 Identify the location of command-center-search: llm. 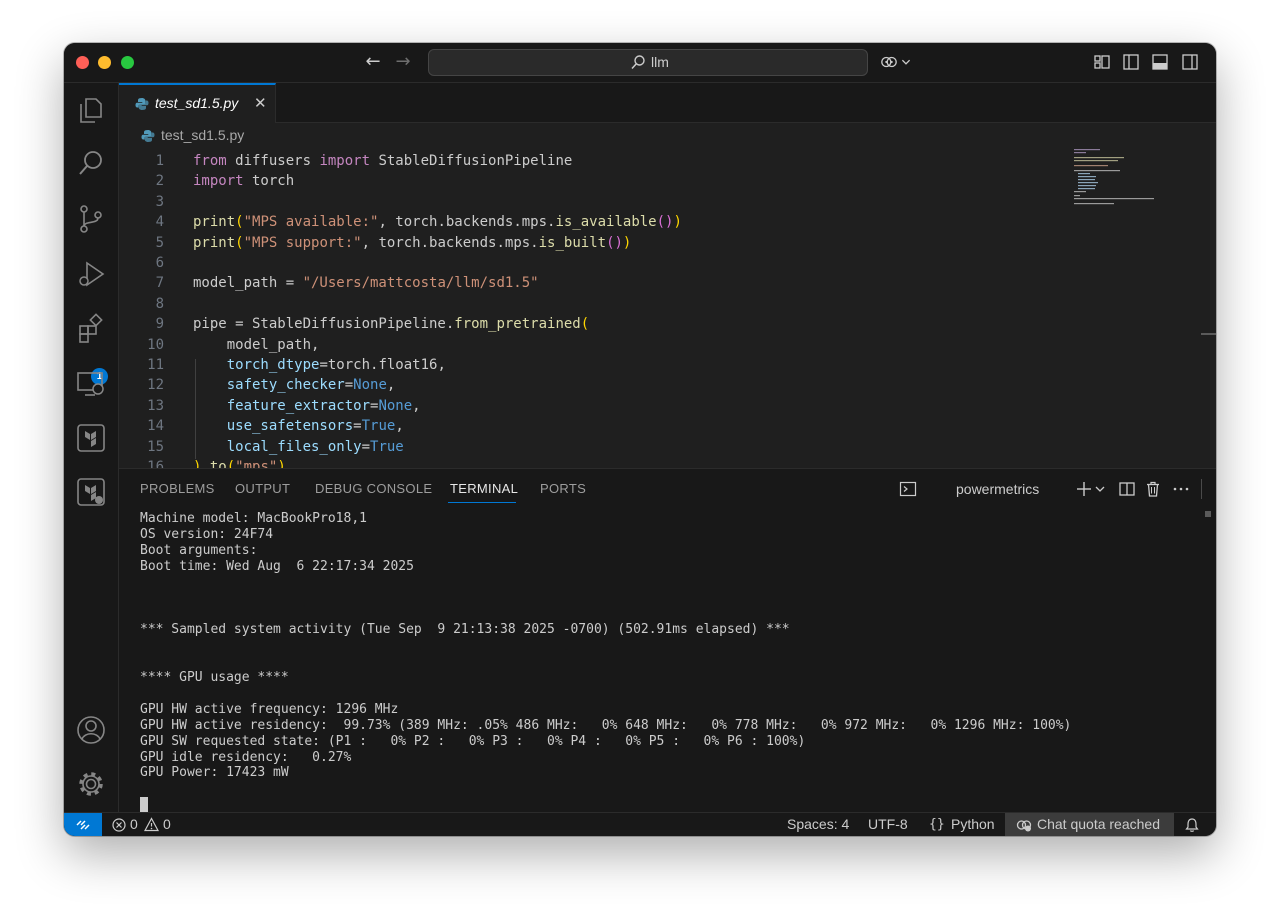
(648, 62).